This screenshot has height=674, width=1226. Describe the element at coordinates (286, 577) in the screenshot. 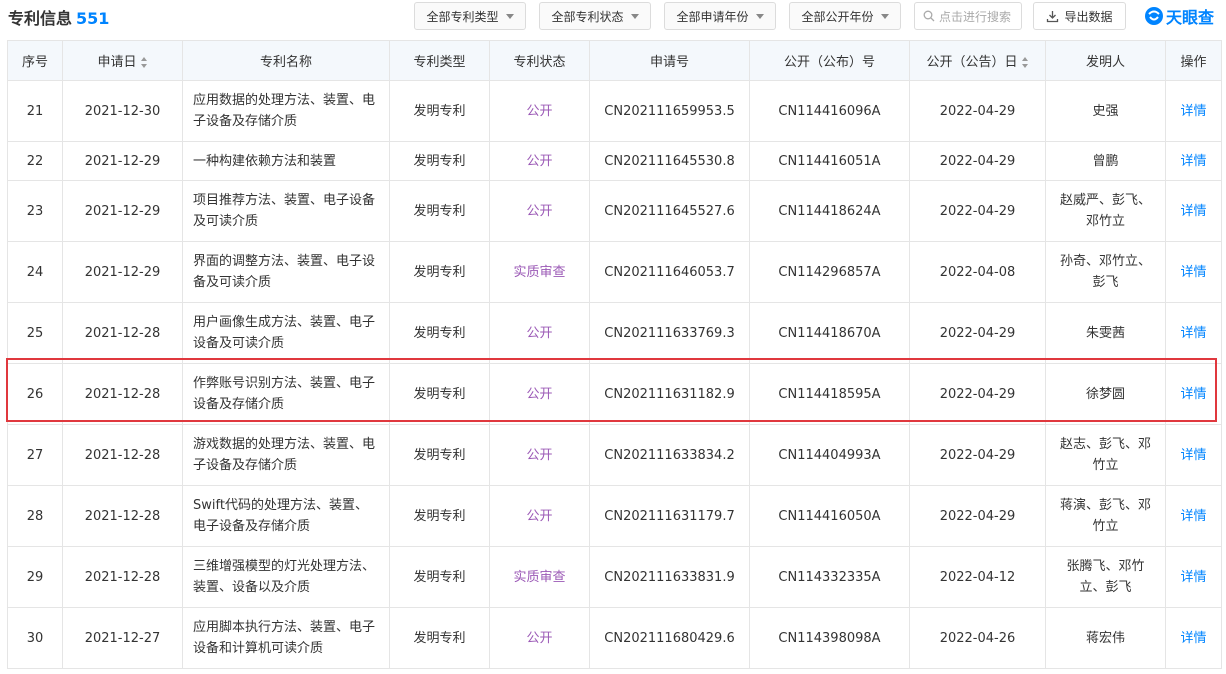

I see `cell-name: 三维增强模型的灯光处理方法、装置、设备以及介质` at that location.